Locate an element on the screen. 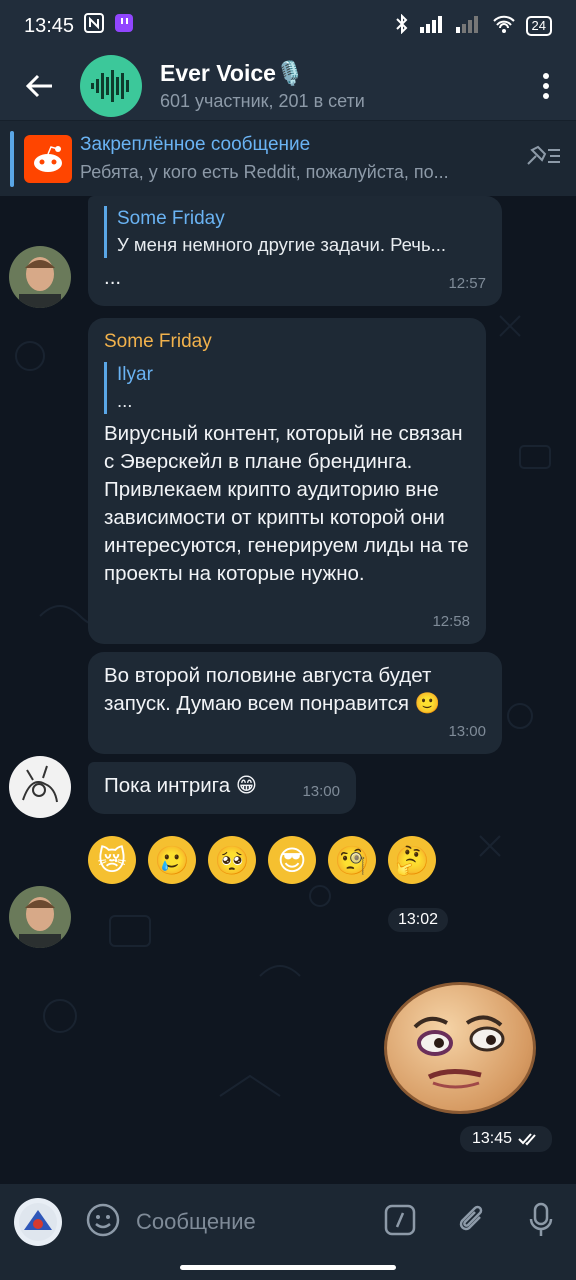 This screenshot has width=576, height=1280. me-gusta-face-icon is located at coordinates (459, 1052).